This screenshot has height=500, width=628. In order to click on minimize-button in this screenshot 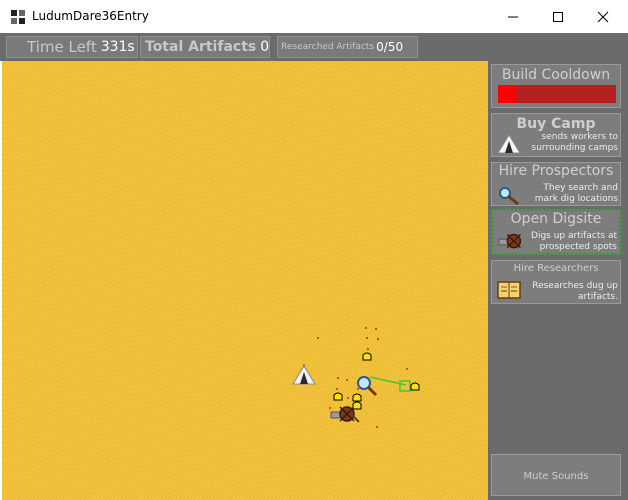, I will do `click(513, 16)`.